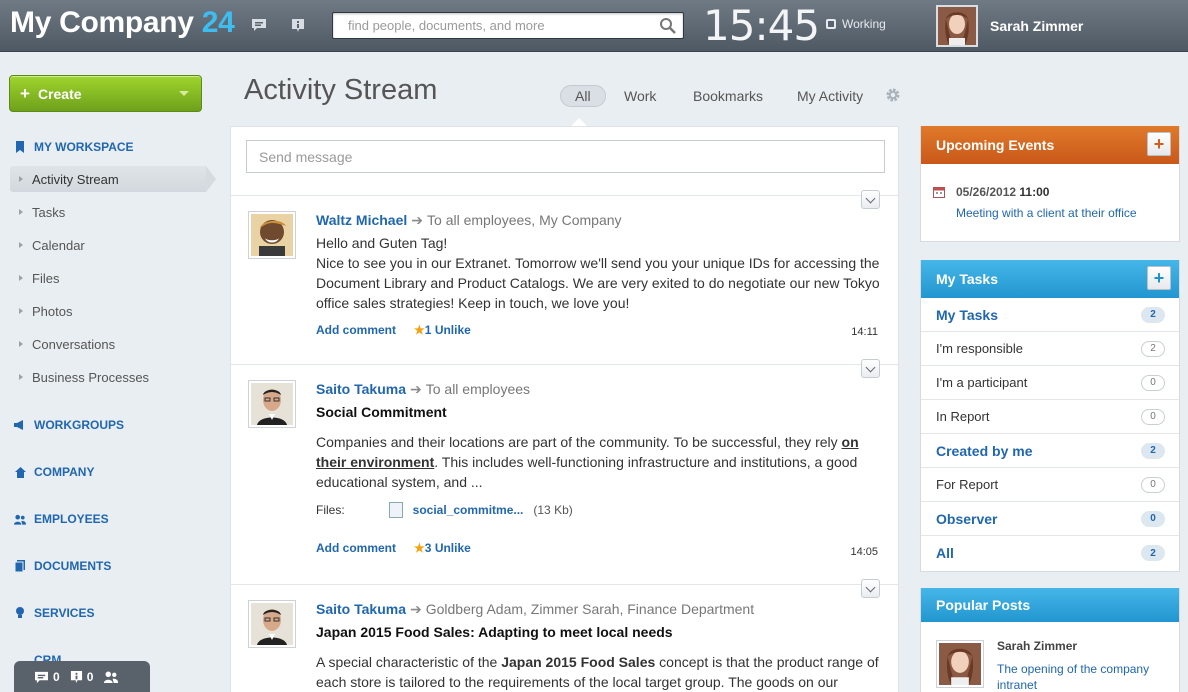 Image resolution: width=1188 pixels, height=692 pixels. Describe the element at coordinates (113, 179) in the screenshot. I see `sidebar-item-activity-stream: Activity Stream` at that location.